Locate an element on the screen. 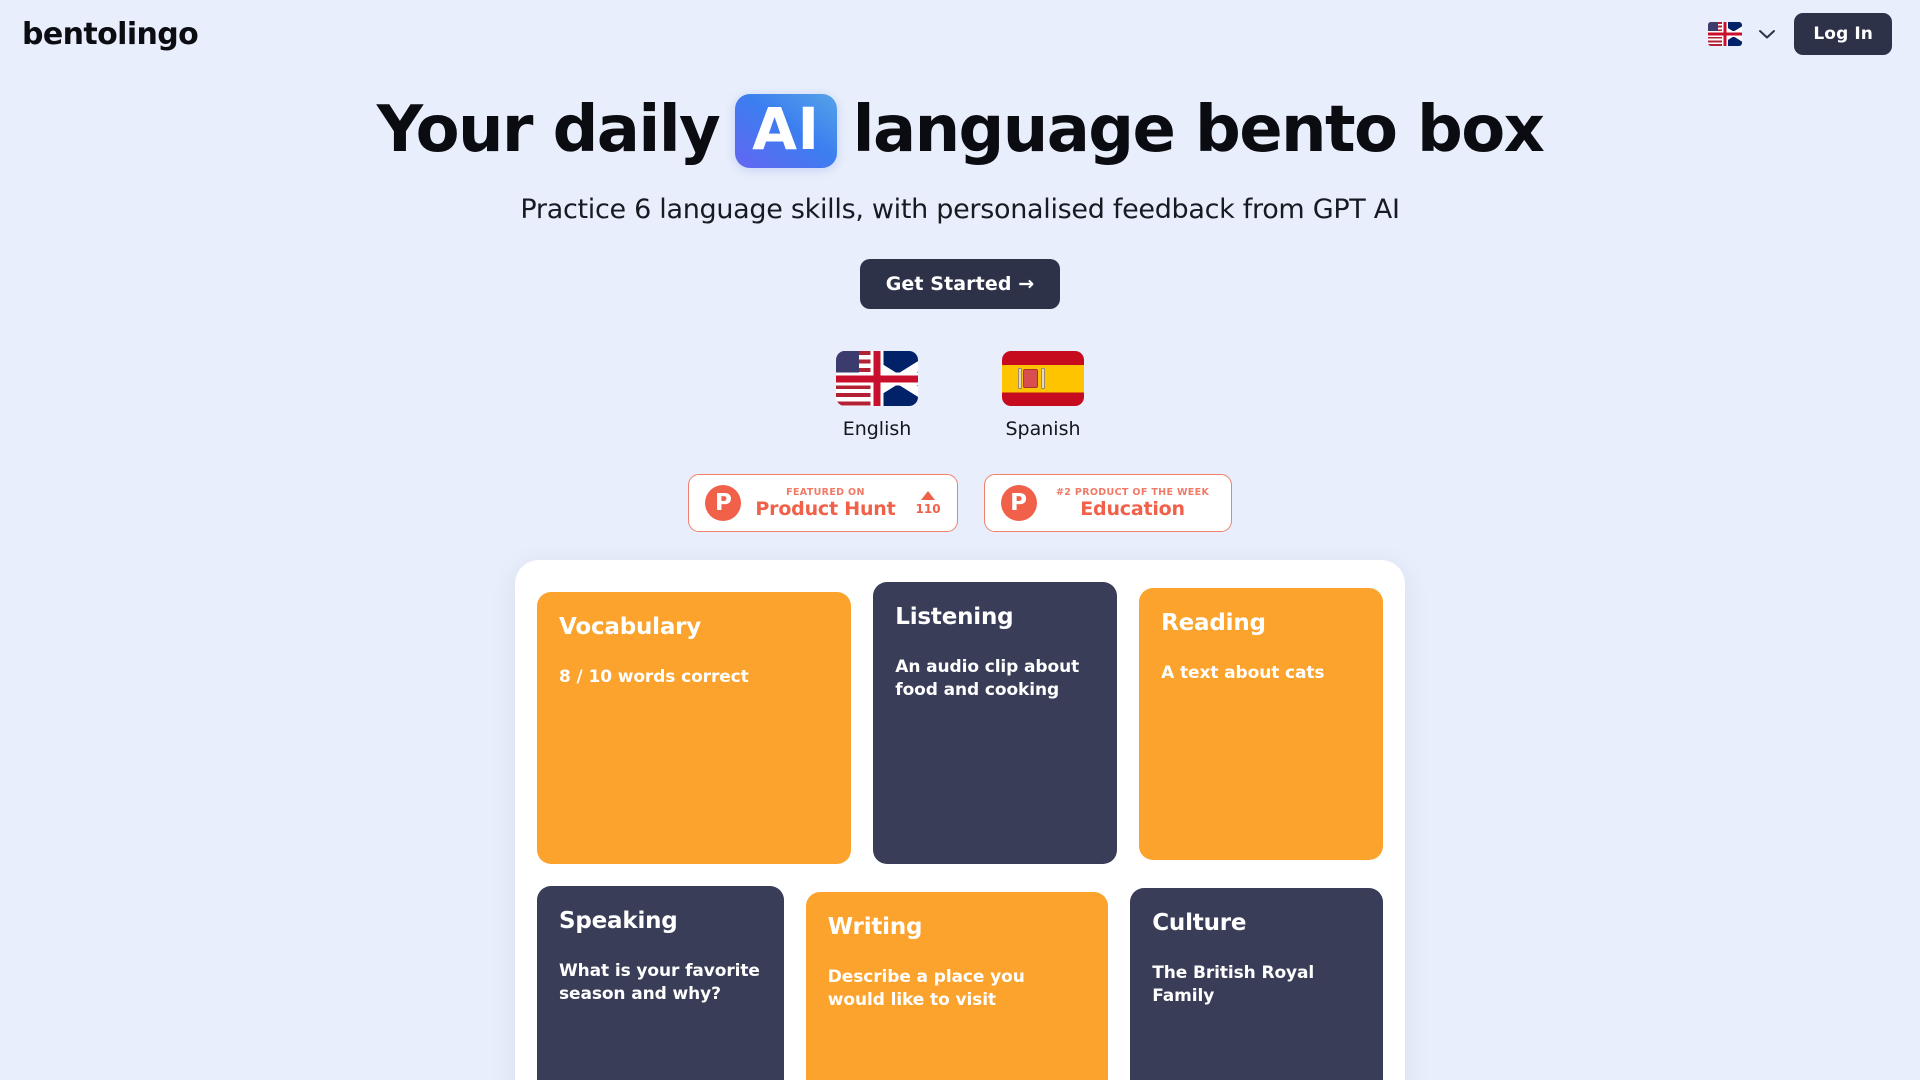 Image resolution: width=1920 pixels, height=1080 pixels. language-option-spanish: Spanish is located at coordinates (1043, 395).